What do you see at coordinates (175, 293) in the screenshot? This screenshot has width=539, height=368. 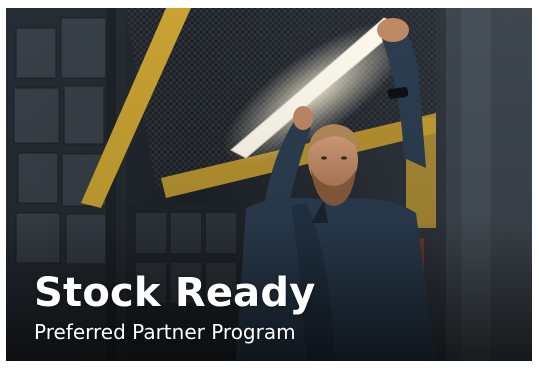 I see `banner-title: Stock Ready` at bounding box center [175, 293].